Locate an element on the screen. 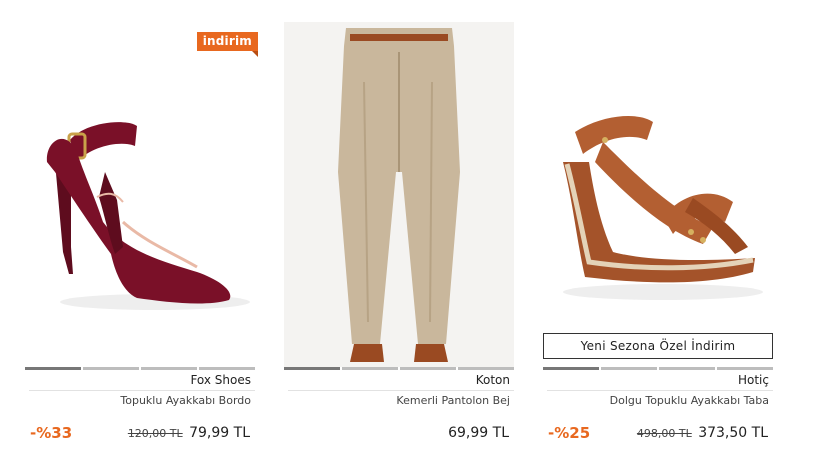 The image size is (815, 458). price-block: 498,00 TL 373,50 TL is located at coordinates (702, 433).